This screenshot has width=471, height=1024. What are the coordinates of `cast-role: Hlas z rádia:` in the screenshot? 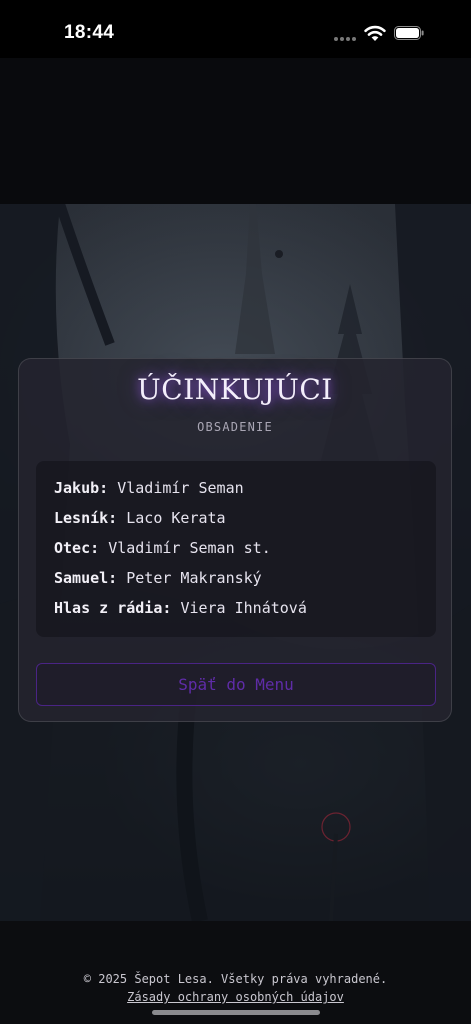 It's located at (113, 608).